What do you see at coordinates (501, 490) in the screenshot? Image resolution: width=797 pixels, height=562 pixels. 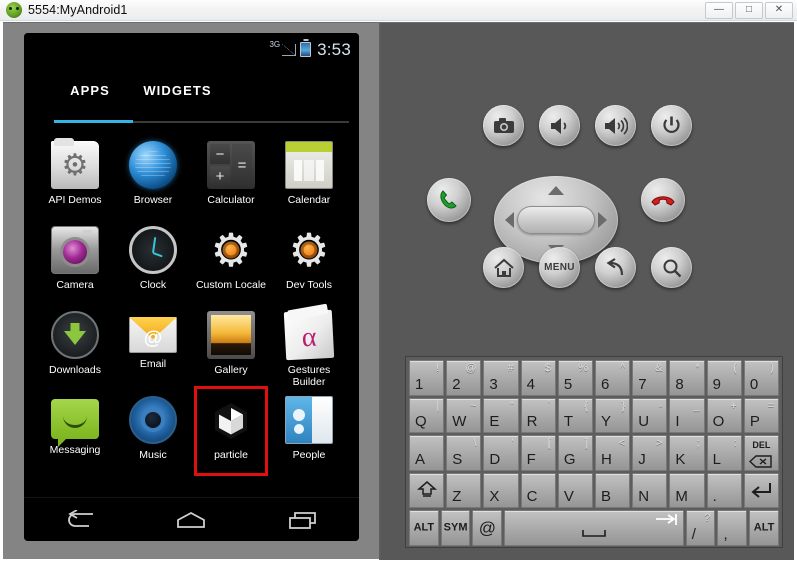 I see `key-x: X` at bounding box center [501, 490].